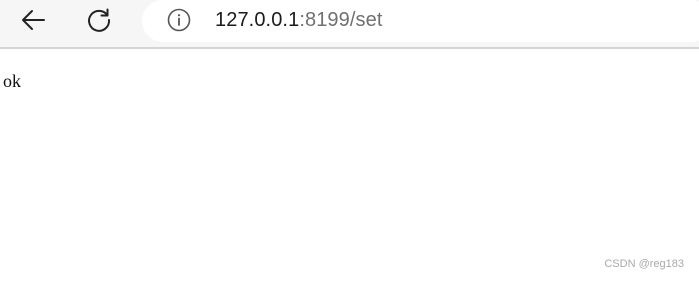 The width and height of the screenshot is (699, 281). I want to click on reload-button, so click(99, 20).